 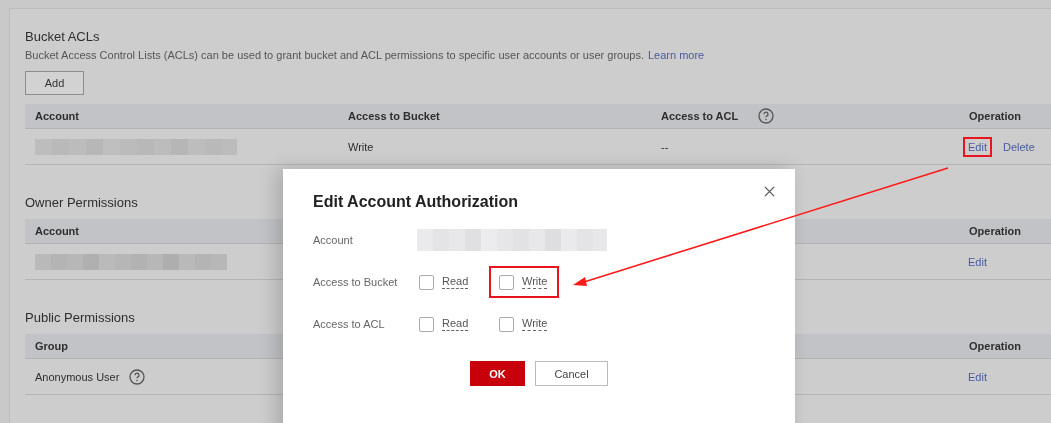 What do you see at coordinates (665, 146) in the screenshot?
I see `table-cell: --` at bounding box center [665, 146].